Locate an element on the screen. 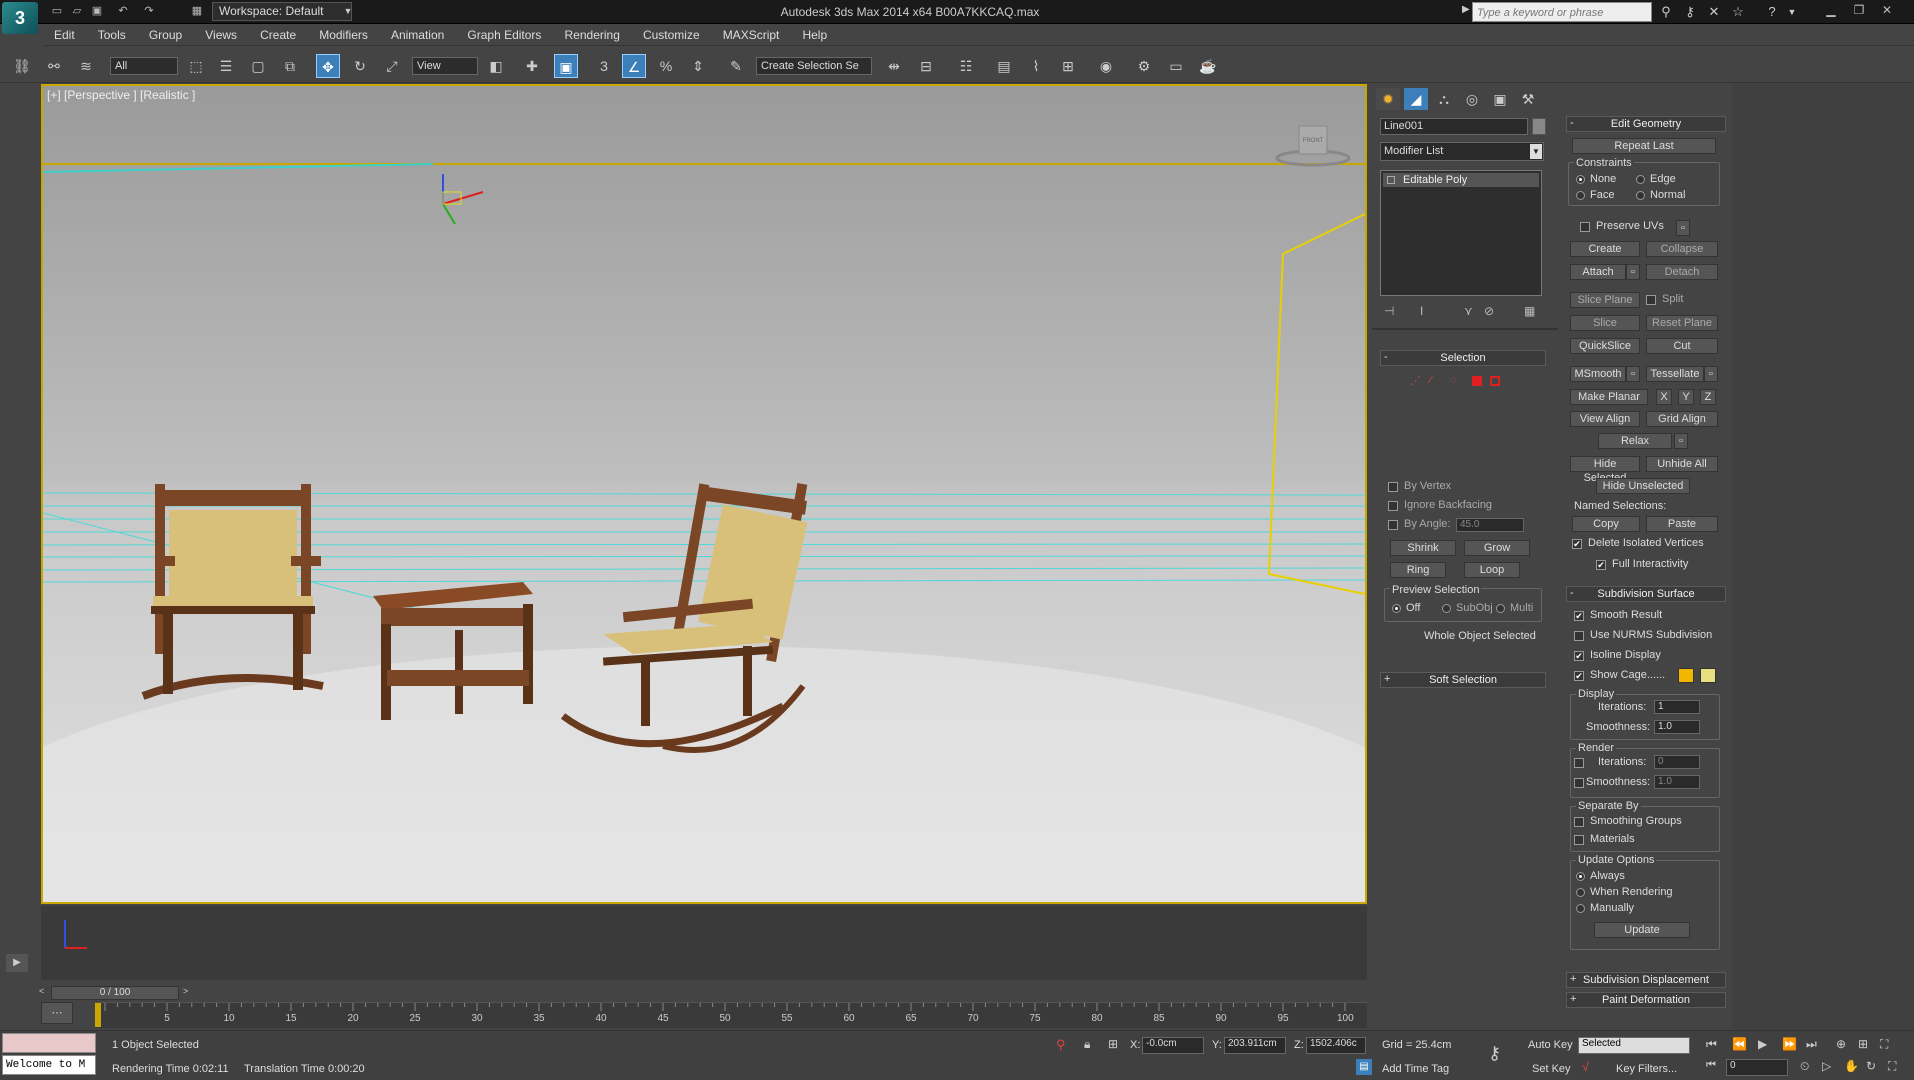  layer-manager-icon: ☷ is located at coordinates (966, 66).